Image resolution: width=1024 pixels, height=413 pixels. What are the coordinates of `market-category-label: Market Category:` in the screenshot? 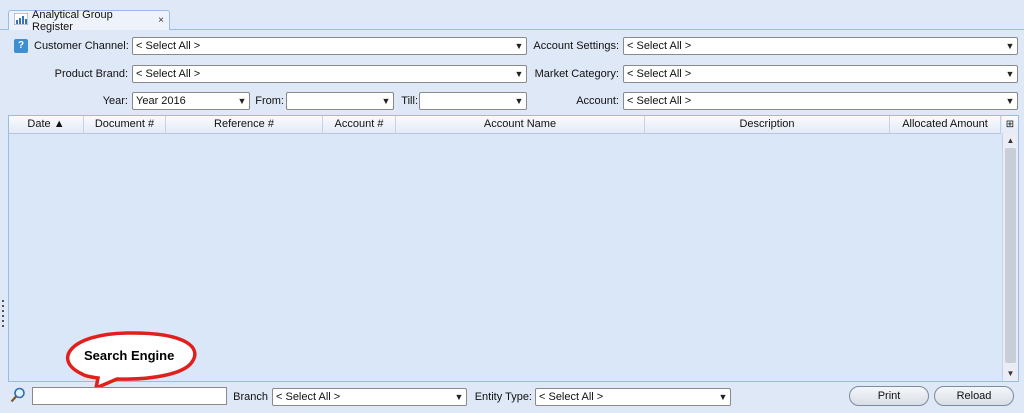 It's located at (576, 74).